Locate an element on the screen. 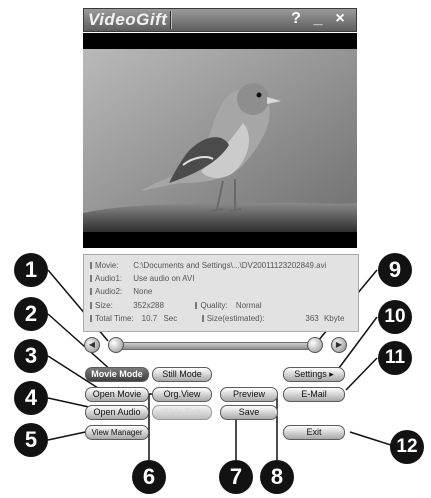  size-estimated-unit: Kbyte is located at coordinates (334, 318).